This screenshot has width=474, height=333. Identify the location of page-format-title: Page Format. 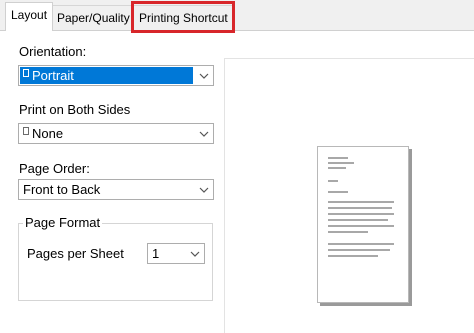
(63, 222).